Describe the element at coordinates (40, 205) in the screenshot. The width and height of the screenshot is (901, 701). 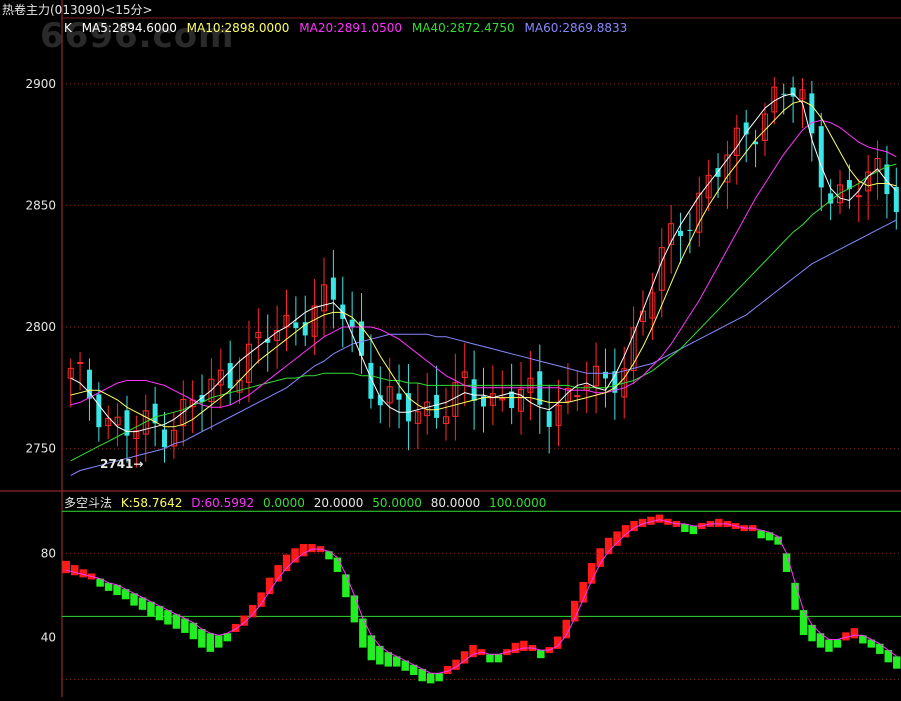
I see `price-tick-label: 2850` at that location.